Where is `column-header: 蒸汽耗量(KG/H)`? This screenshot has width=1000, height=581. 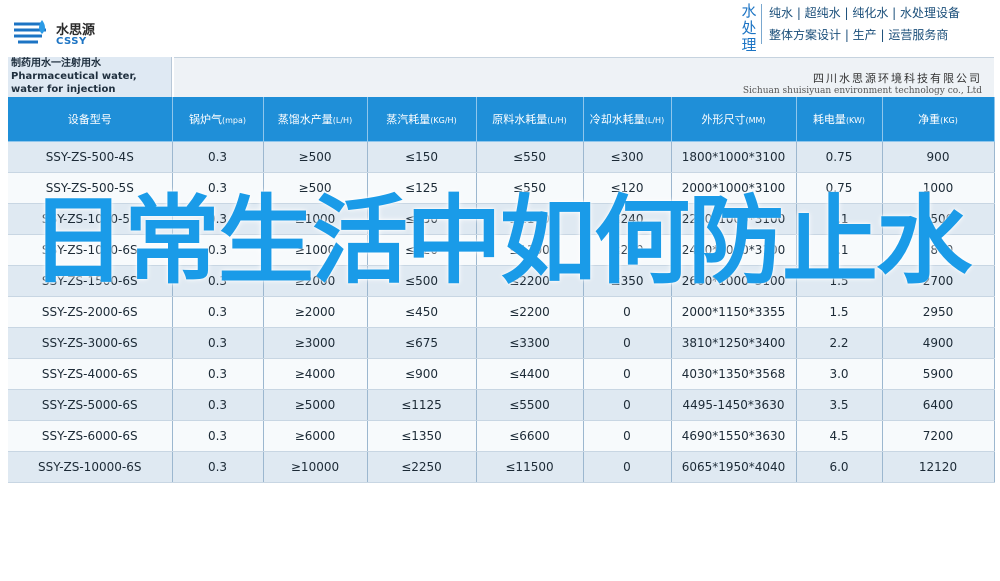
column-header: 蒸汽耗量(KG/H) is located at coordinates (422, 119).